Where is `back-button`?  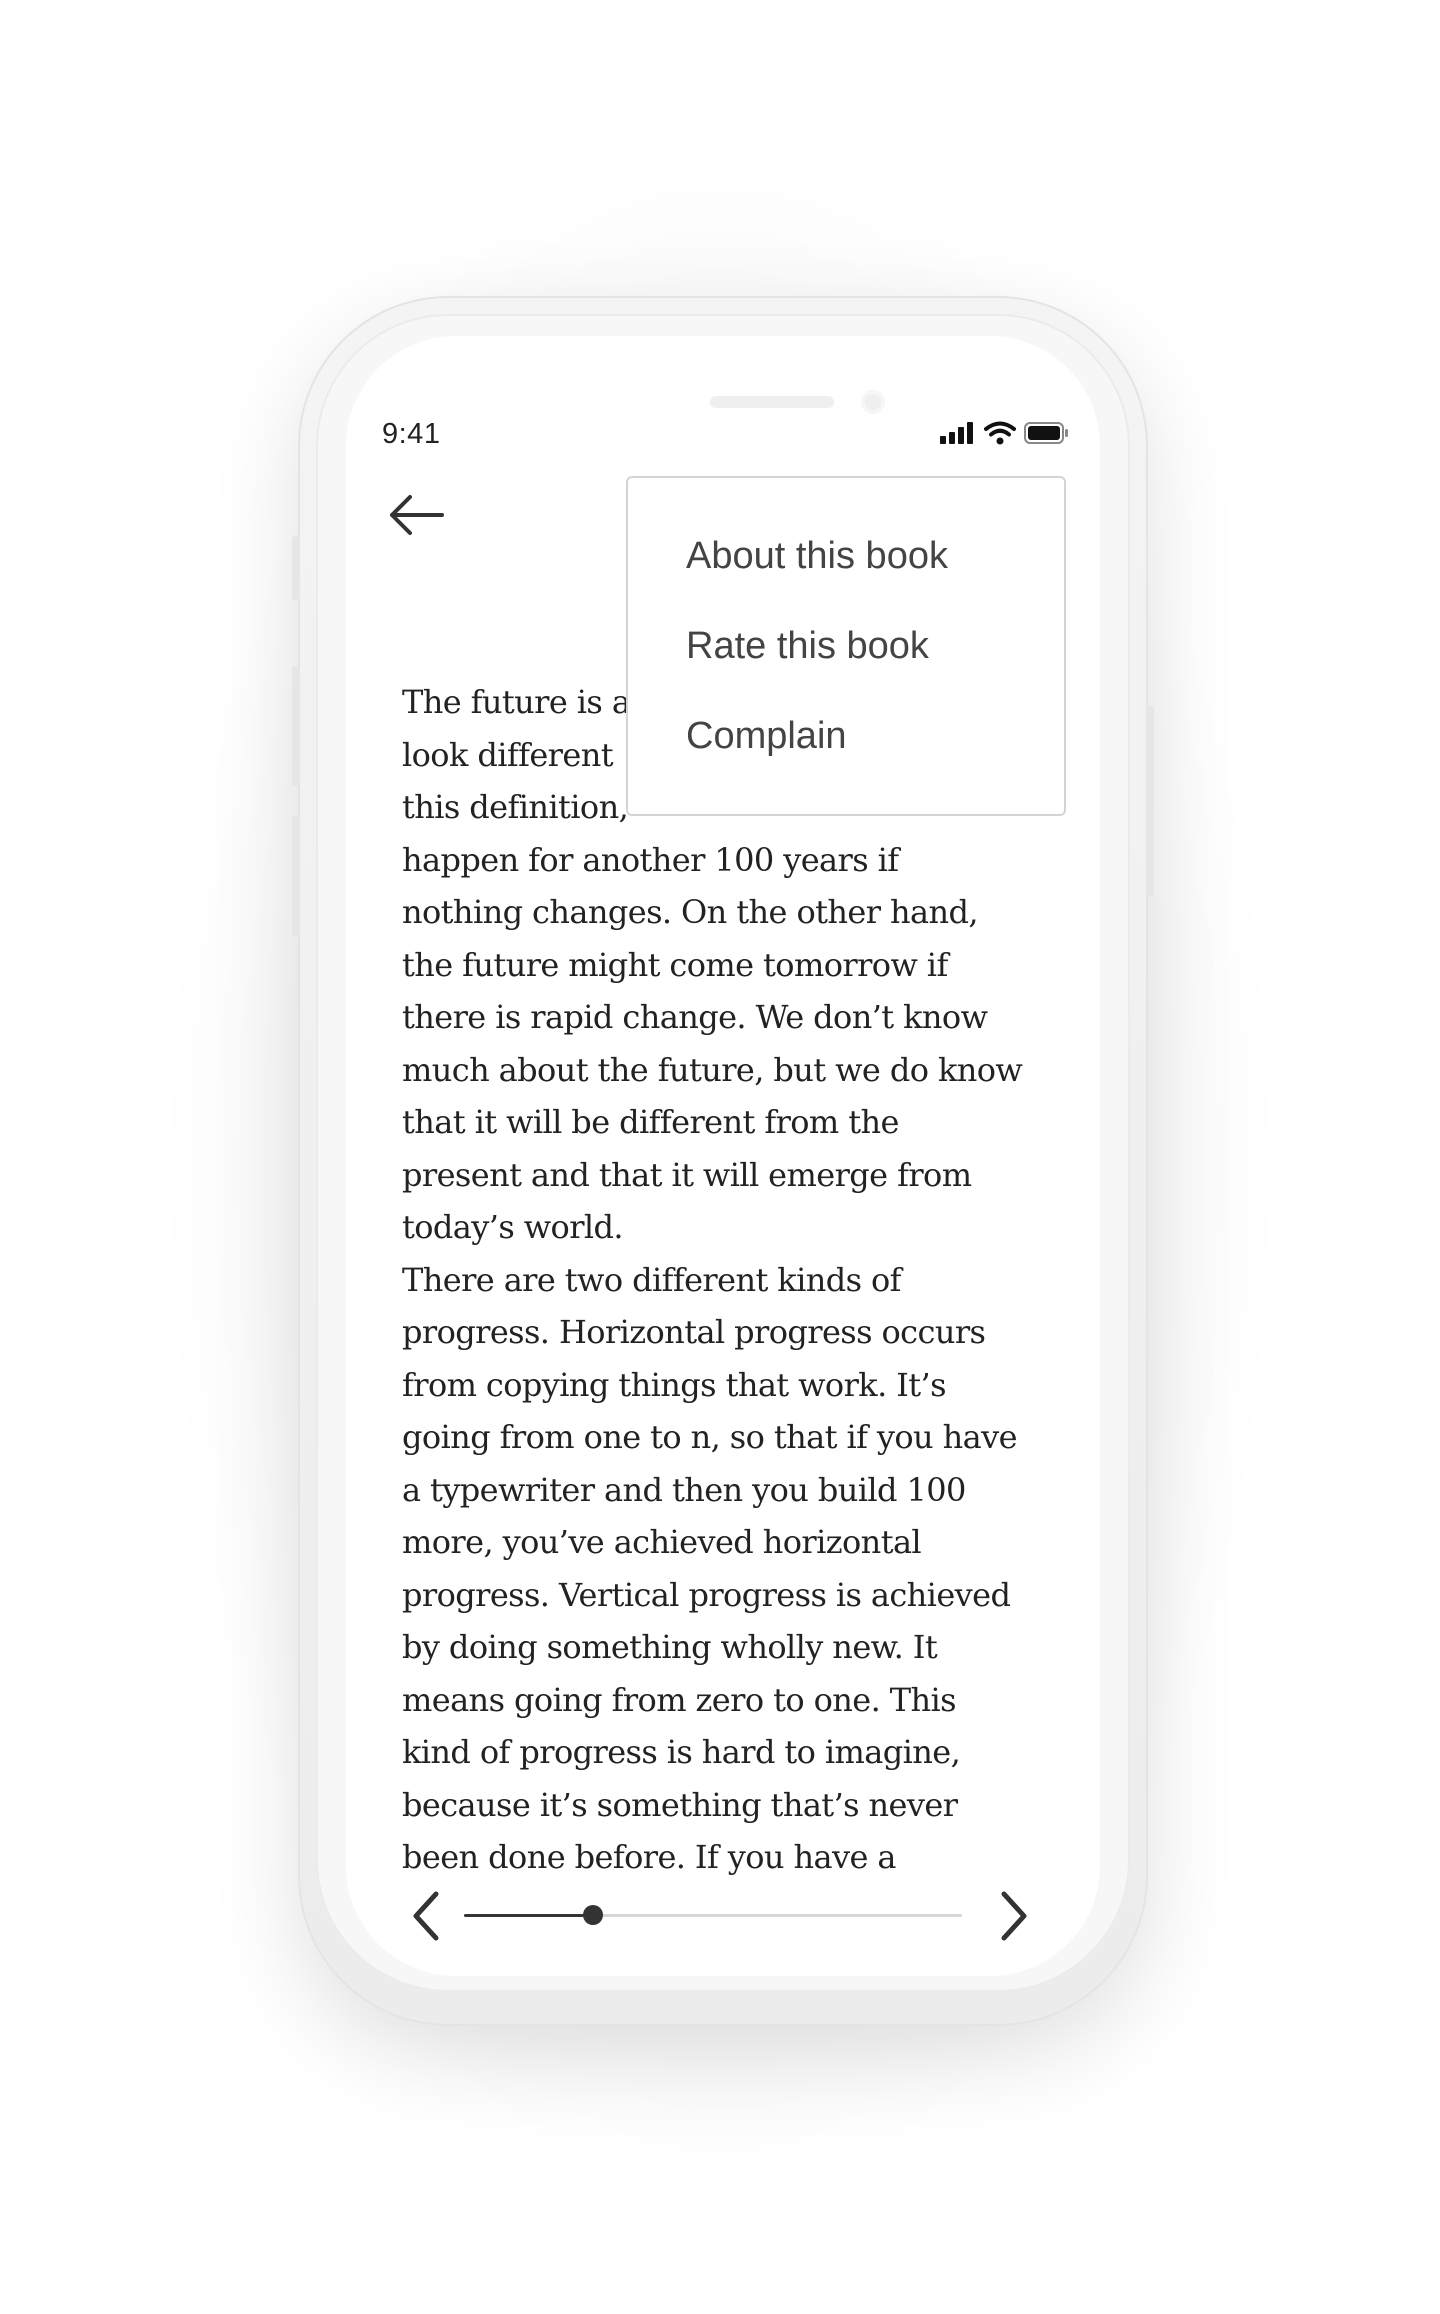
back-button is located at coordinates (416, 515).